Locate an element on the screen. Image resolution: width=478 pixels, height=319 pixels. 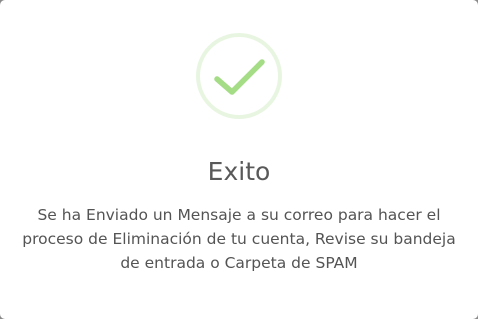
success-checkmark-icon is located at coordinates (239, 76).